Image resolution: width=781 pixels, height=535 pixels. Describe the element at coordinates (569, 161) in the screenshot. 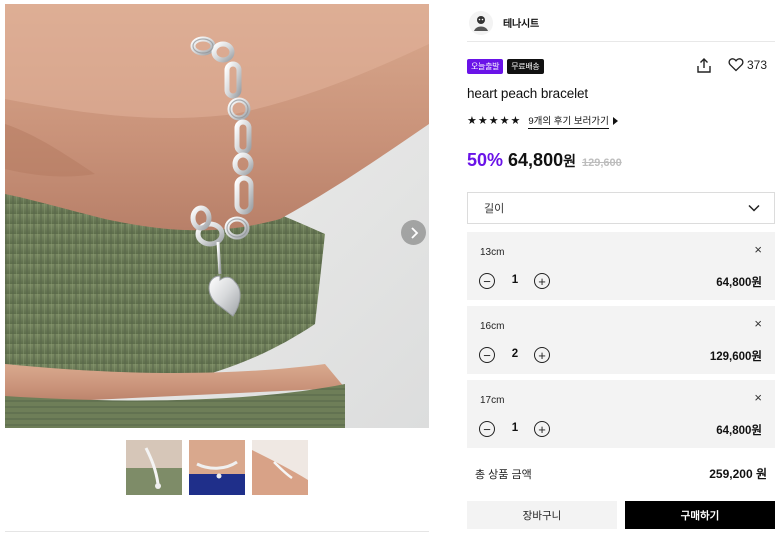

I see `currency-label: 원` at that location.